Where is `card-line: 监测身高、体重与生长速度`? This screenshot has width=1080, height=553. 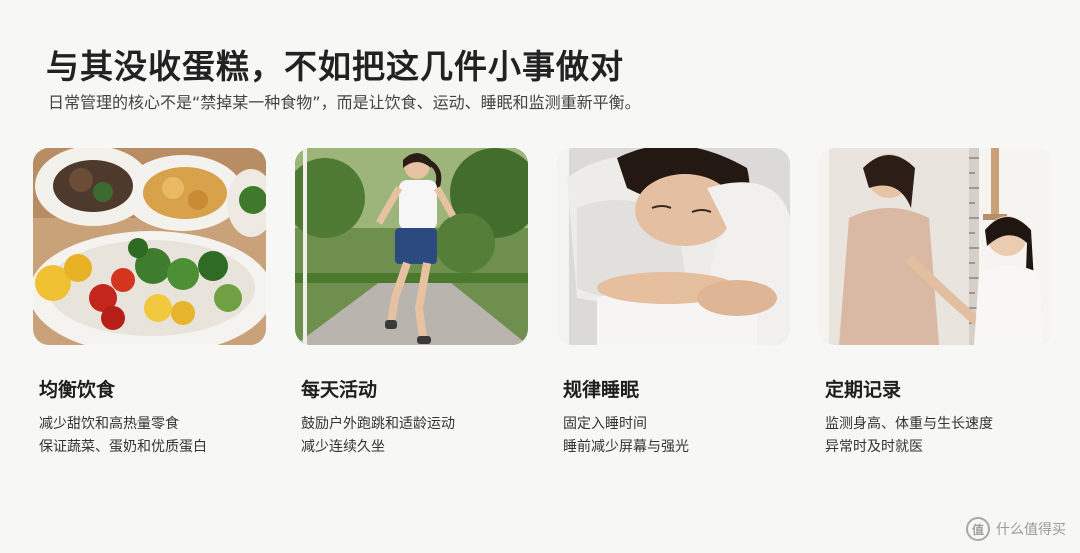
card-line: 监测身高、体重与生长速度 is located at coordinates (909, 424).